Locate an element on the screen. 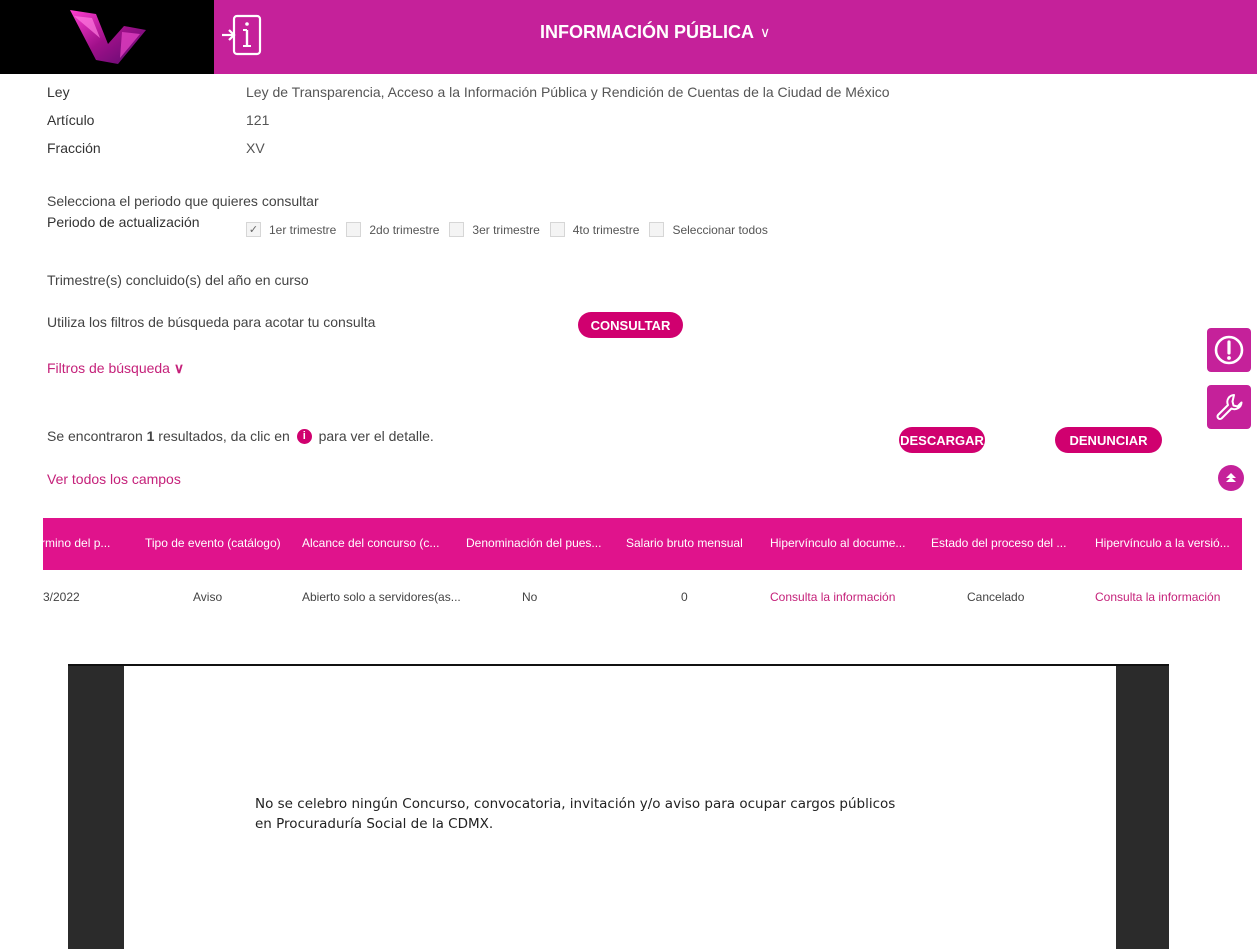  results-count: 1 is located at coordinates (150, 436).